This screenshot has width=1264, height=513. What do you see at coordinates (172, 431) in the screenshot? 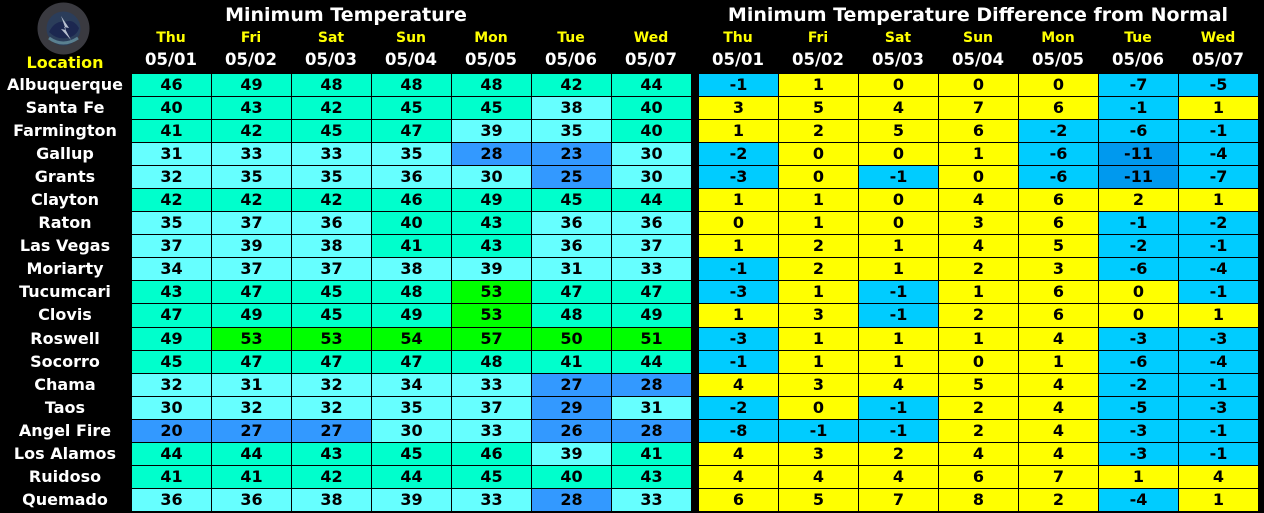
I see `temp-cell: 20` at bounding box center [172, 431].